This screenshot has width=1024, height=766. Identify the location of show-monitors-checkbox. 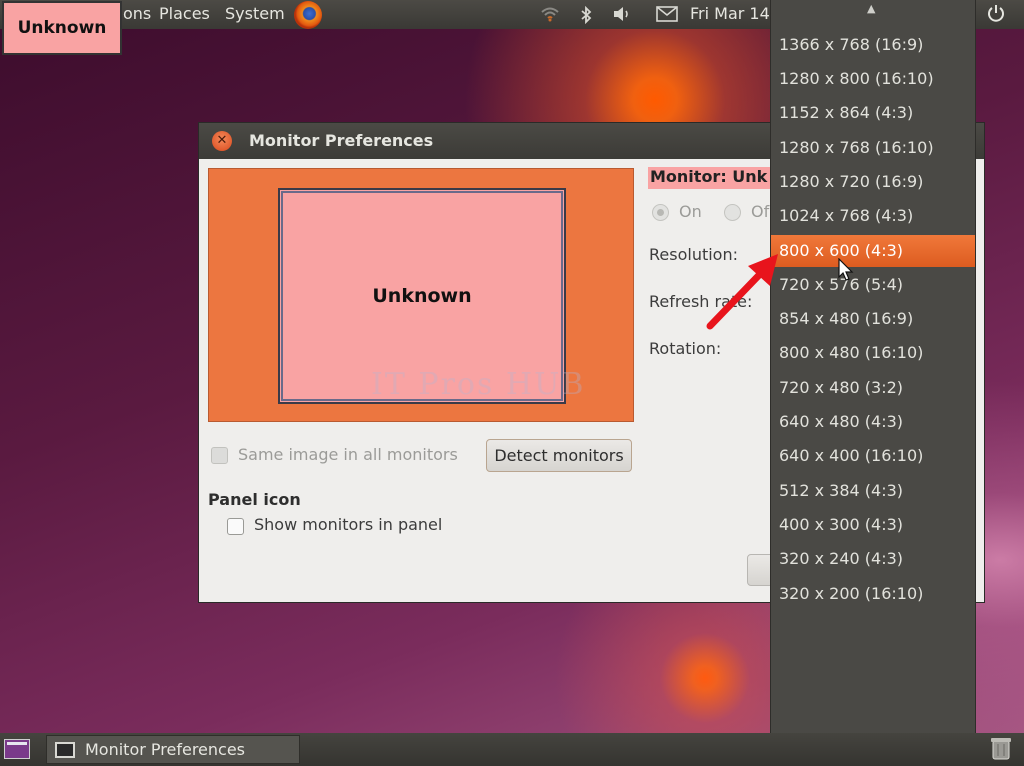
(235, 526).